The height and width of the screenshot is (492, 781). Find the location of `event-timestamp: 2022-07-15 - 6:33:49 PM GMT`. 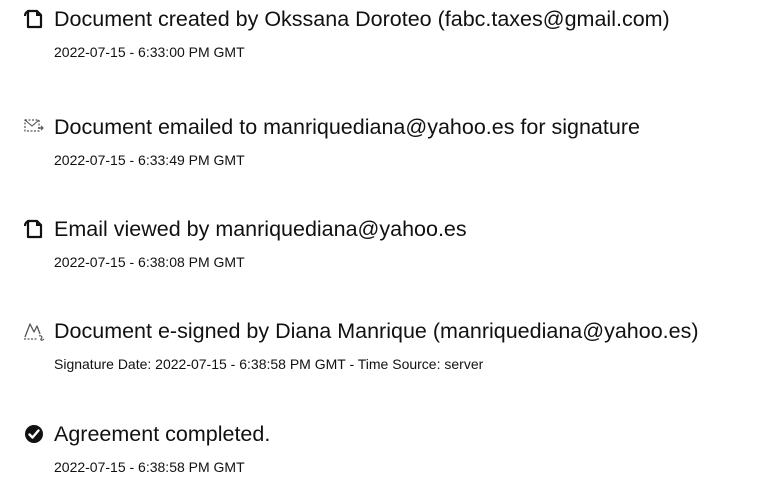

event-timestamp: 2022-07-15 - 6:33:49 PM GMT is located at coordinates (149, 160).